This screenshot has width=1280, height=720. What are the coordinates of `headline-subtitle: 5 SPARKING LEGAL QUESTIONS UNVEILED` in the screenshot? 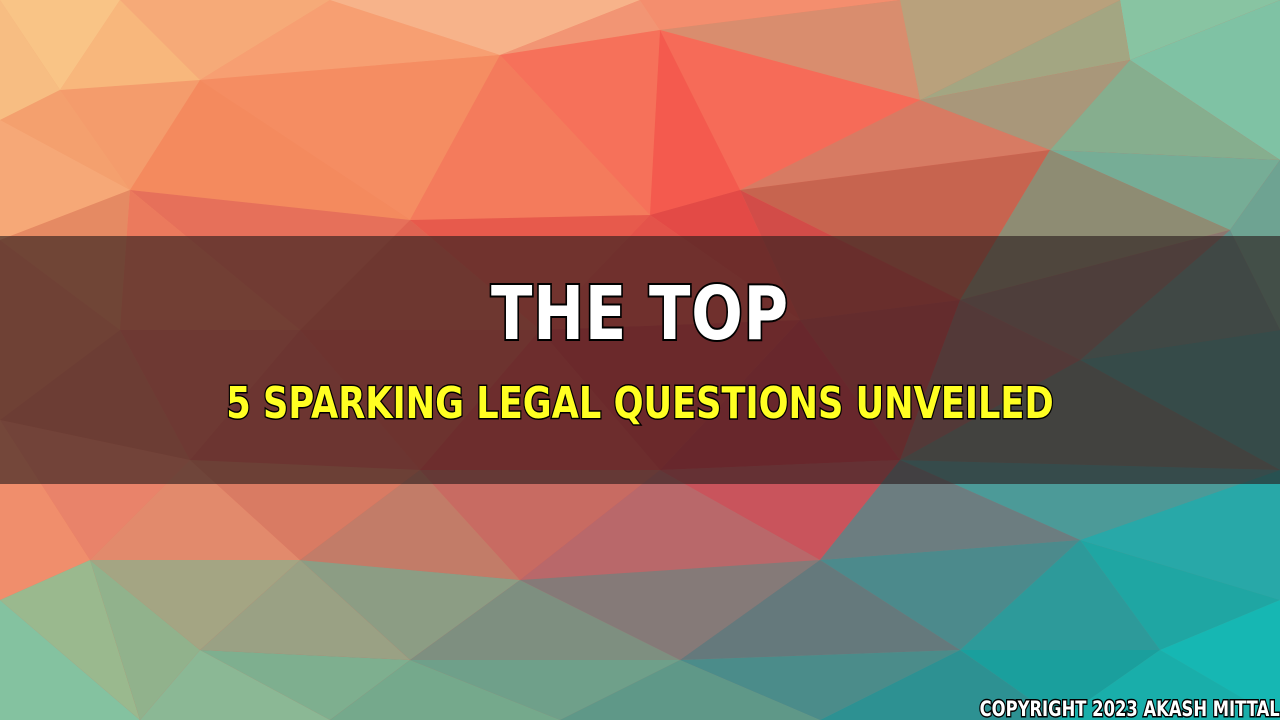 It's located at (640, 404).